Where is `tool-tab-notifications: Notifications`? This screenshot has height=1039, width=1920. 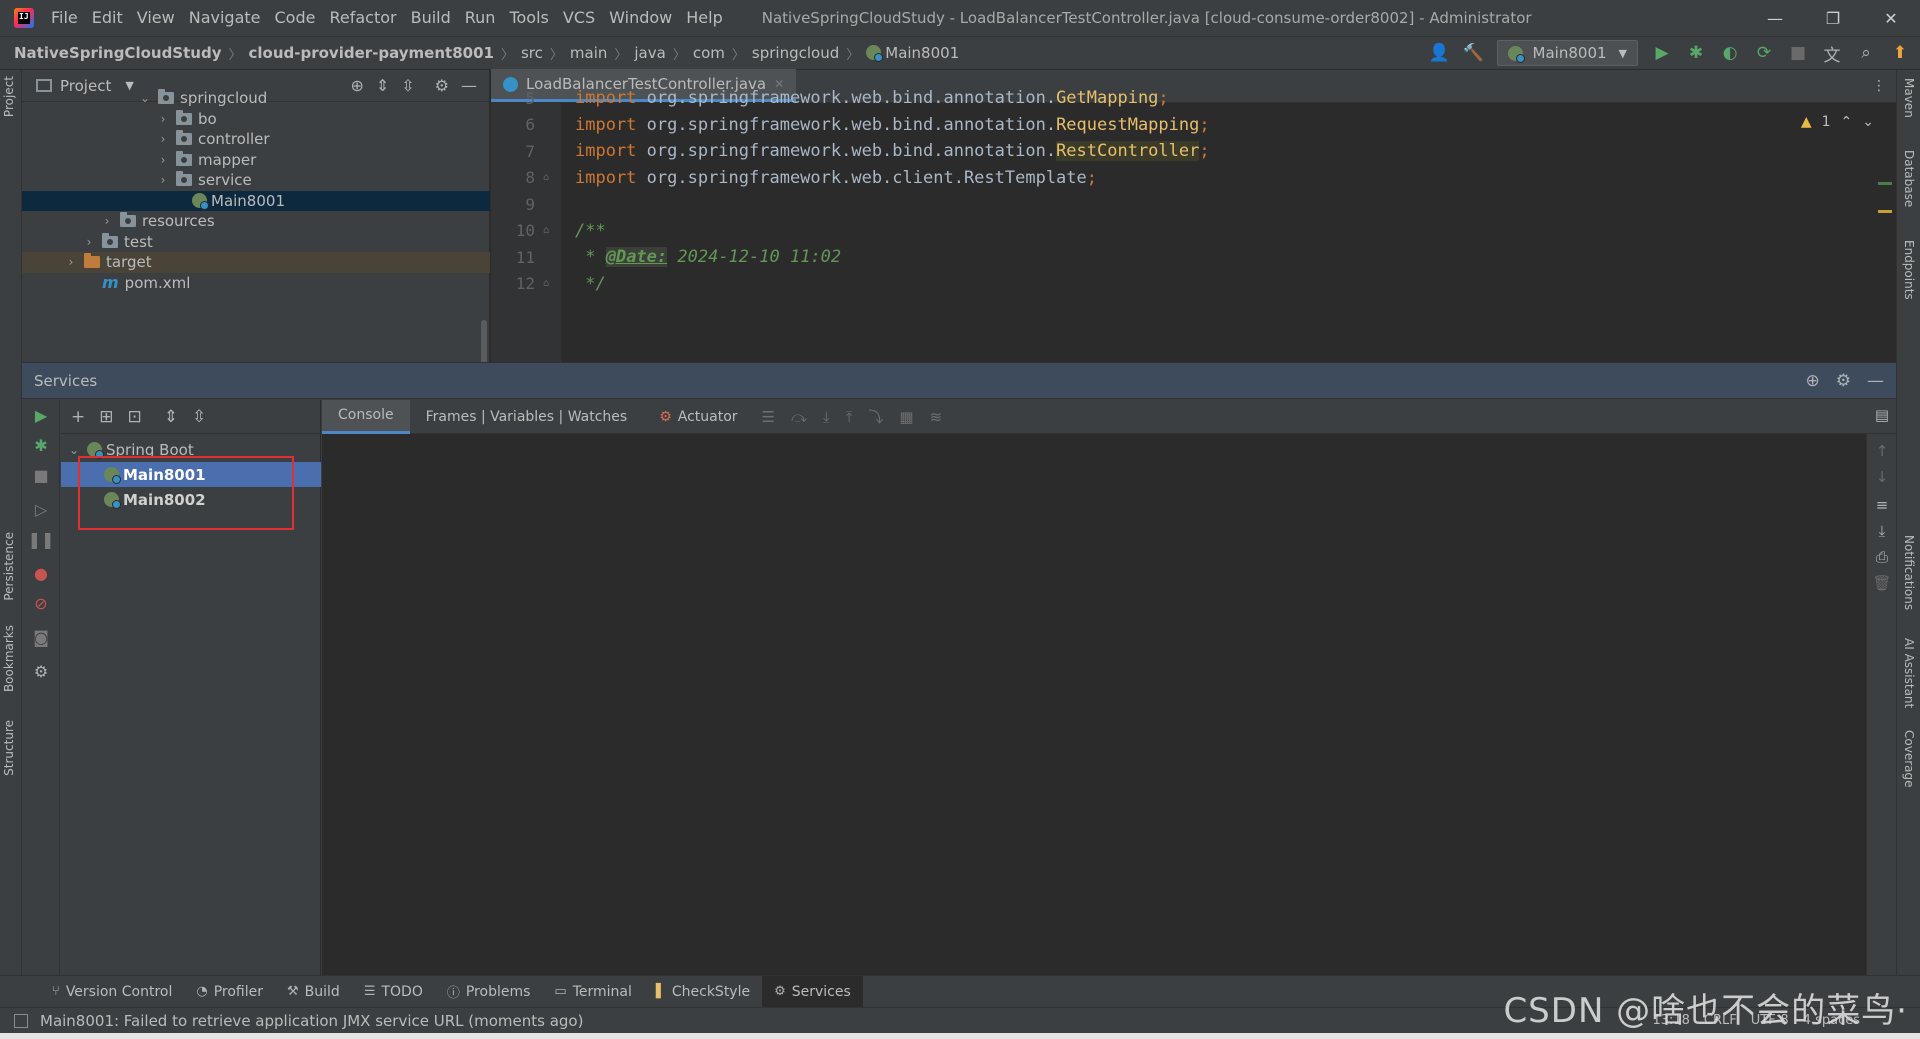
tool-tab-notifications: Notifications is located at coordinates (1909, 572).